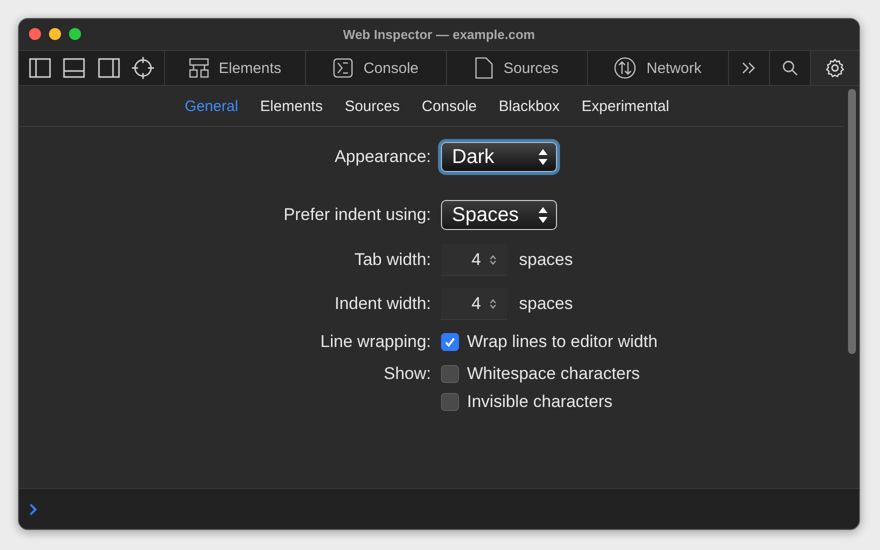 This screenshot has width=880, height=550. Describe the element at coordinates (852, 287) in the screenshot. I see `scrollbar` at that location.